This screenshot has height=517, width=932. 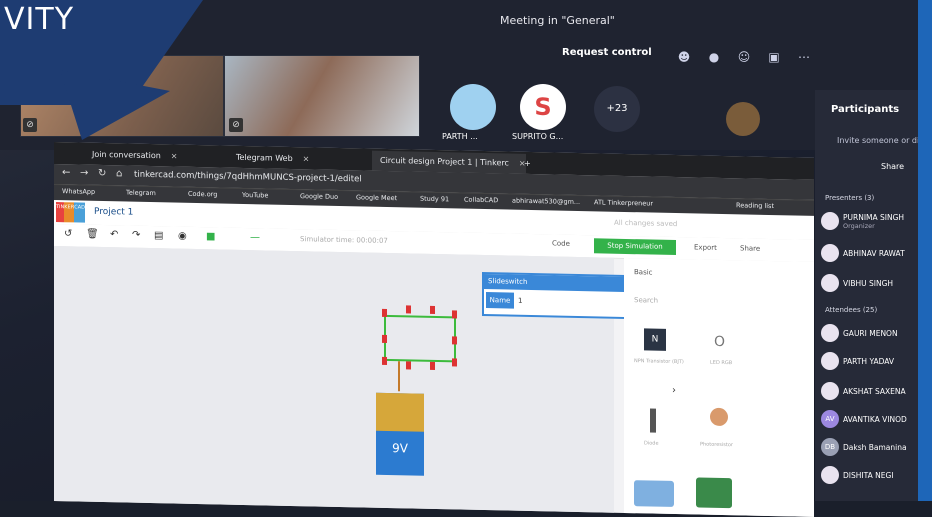 I want to click on eye-icon: ◉, so click(x=182, y=236).